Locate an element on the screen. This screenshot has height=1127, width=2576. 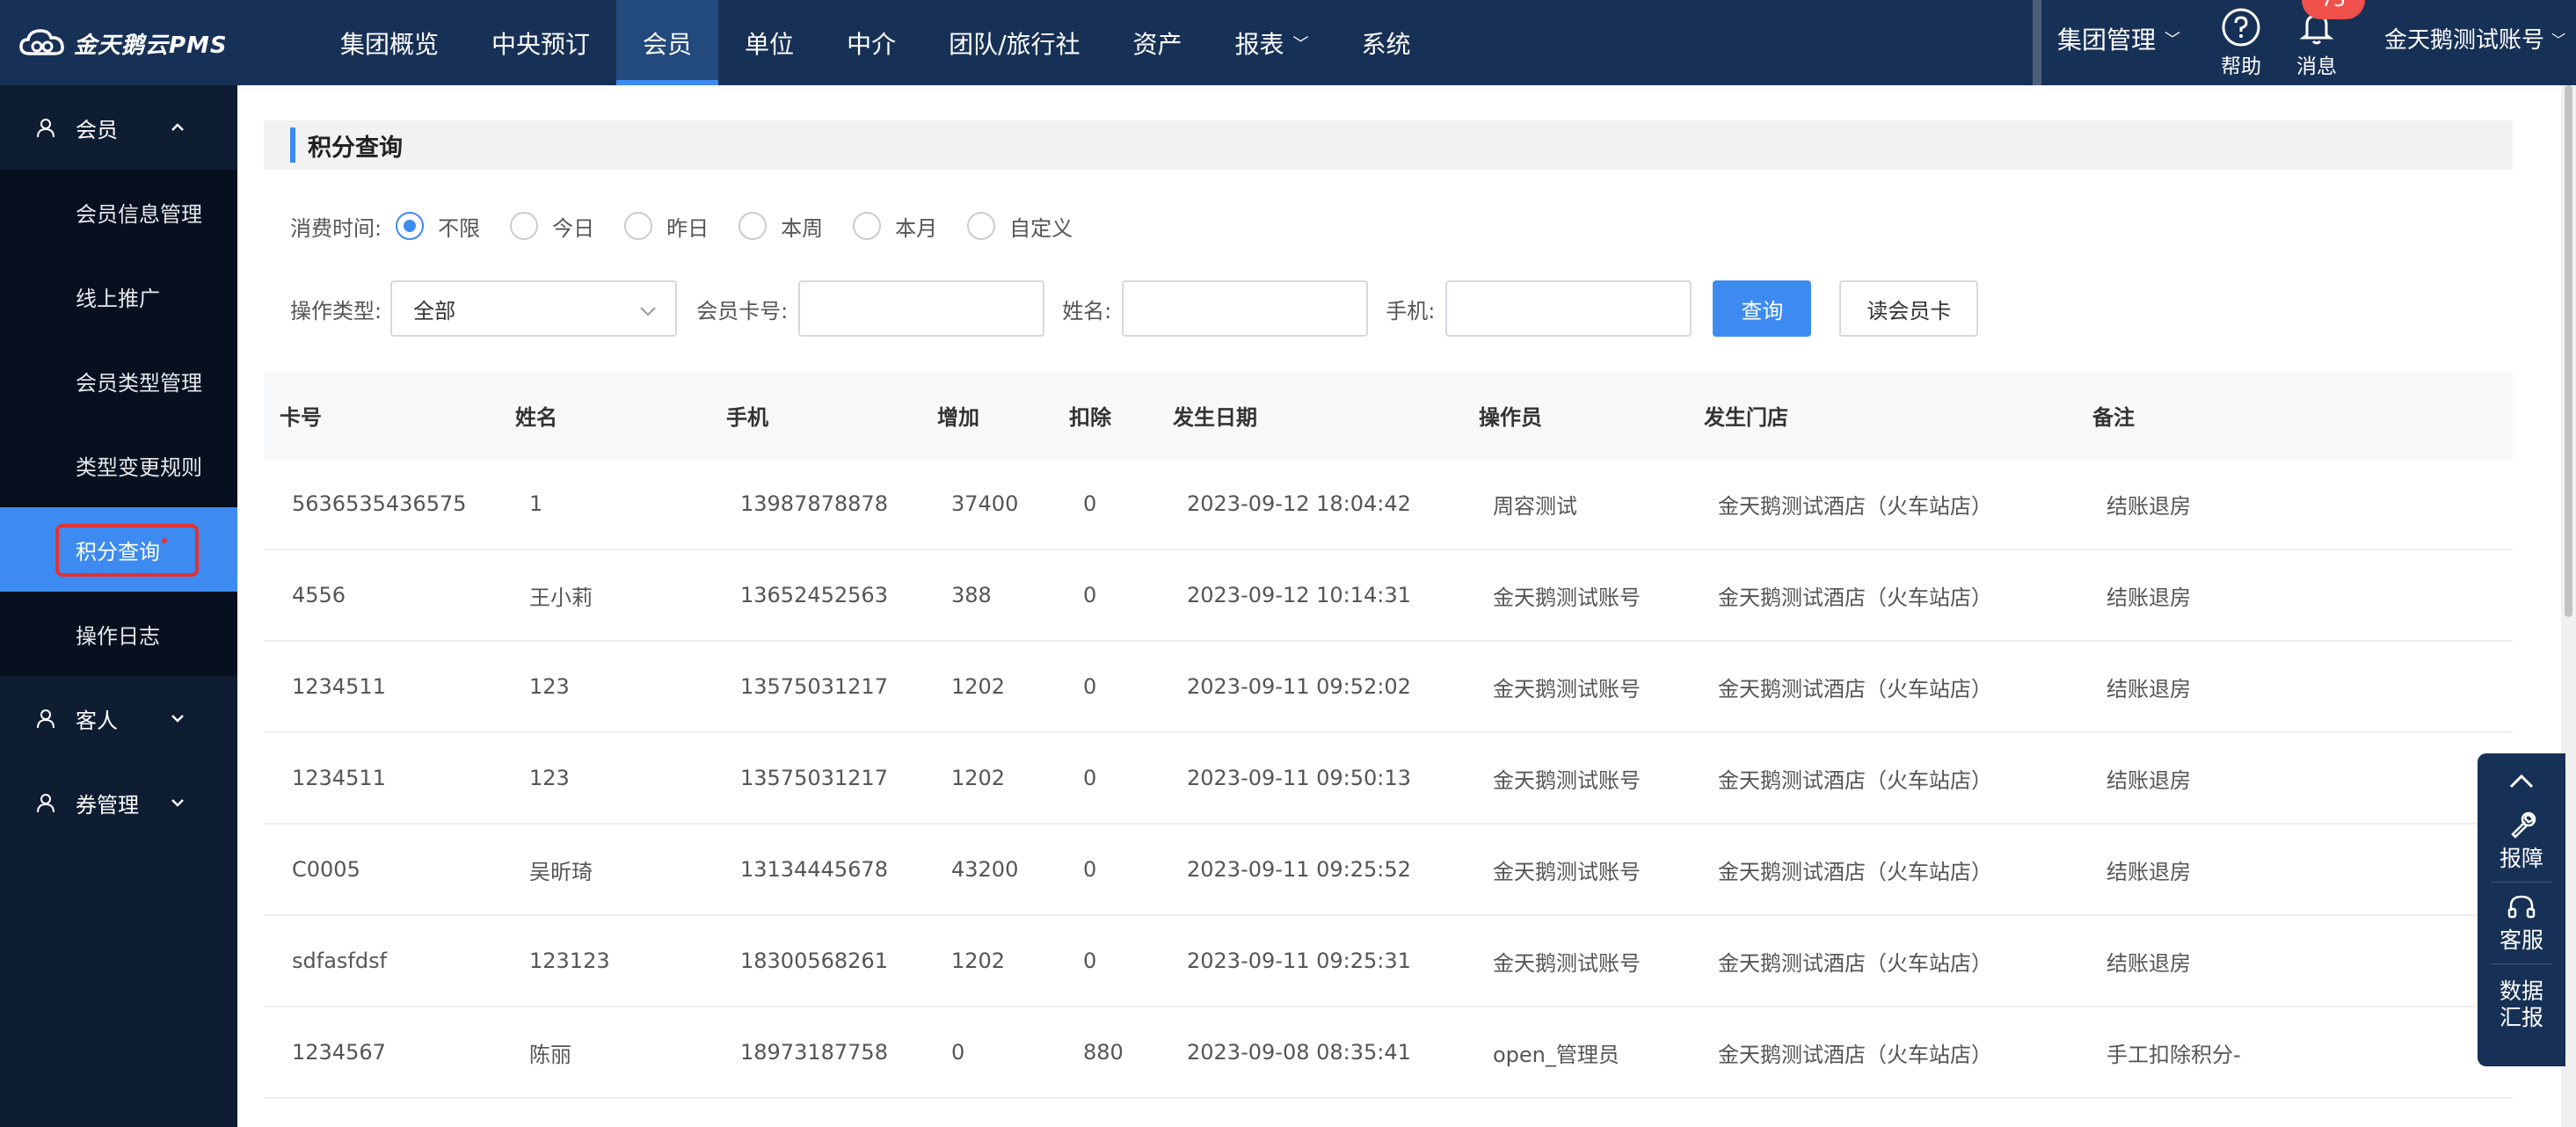
help-icon is located at coordinates (2241, 27).